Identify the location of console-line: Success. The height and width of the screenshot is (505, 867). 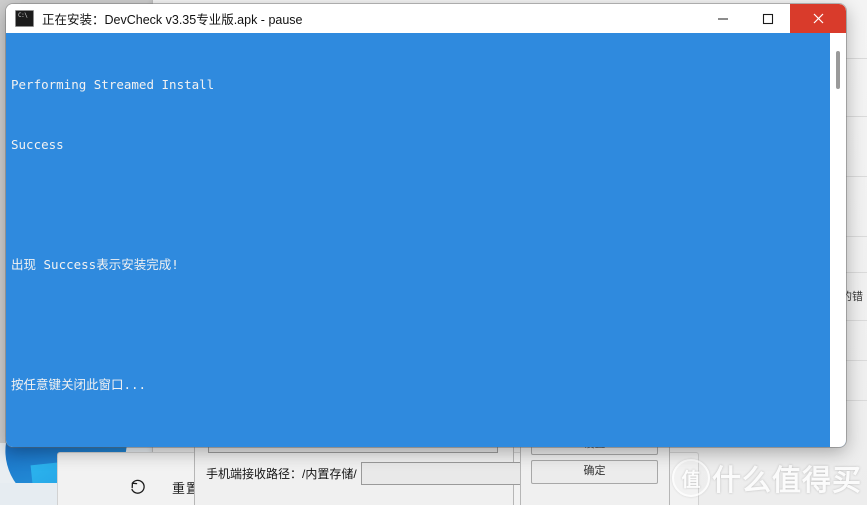
(37, 144).